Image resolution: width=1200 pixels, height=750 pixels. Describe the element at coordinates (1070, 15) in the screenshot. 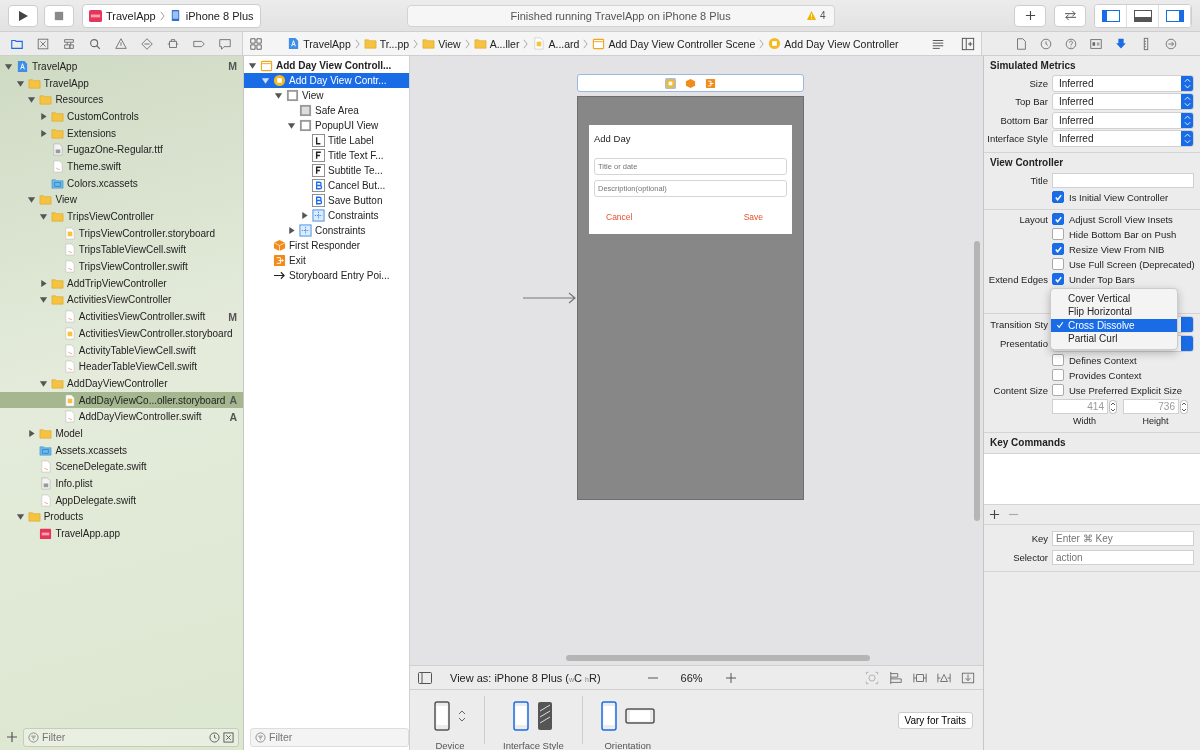

I see `code-review-button` at that location.